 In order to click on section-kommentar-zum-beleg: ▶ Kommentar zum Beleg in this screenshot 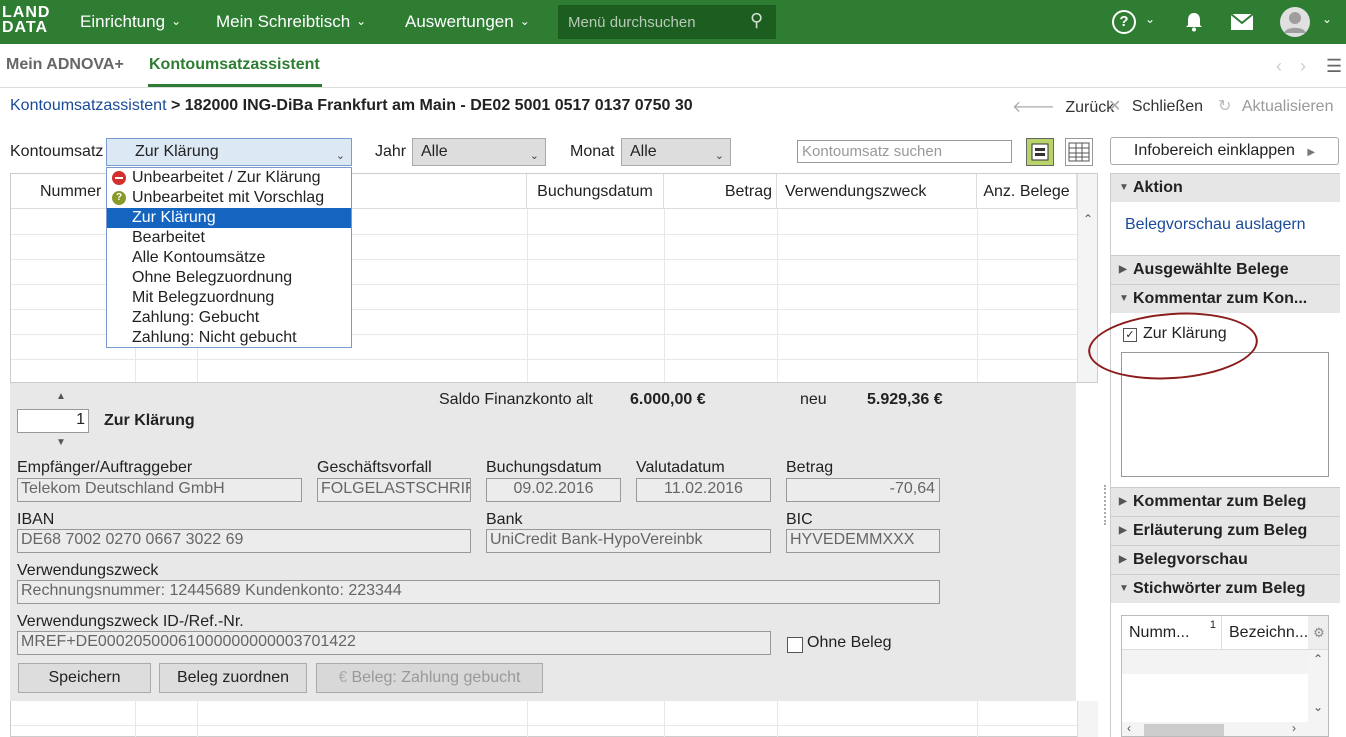, I will do `click(1225, 501)`.